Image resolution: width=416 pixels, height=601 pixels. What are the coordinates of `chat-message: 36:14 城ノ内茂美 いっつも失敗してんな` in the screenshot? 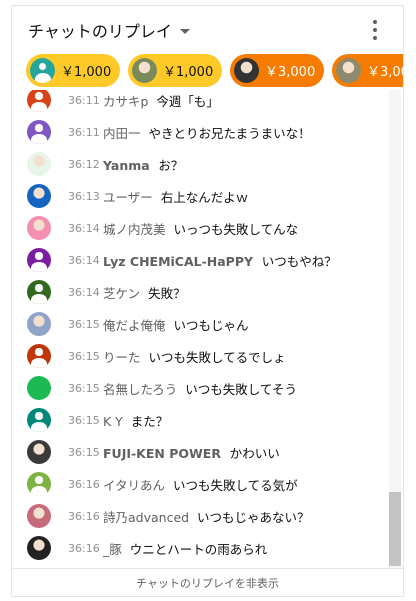 It's located at (199, 228).